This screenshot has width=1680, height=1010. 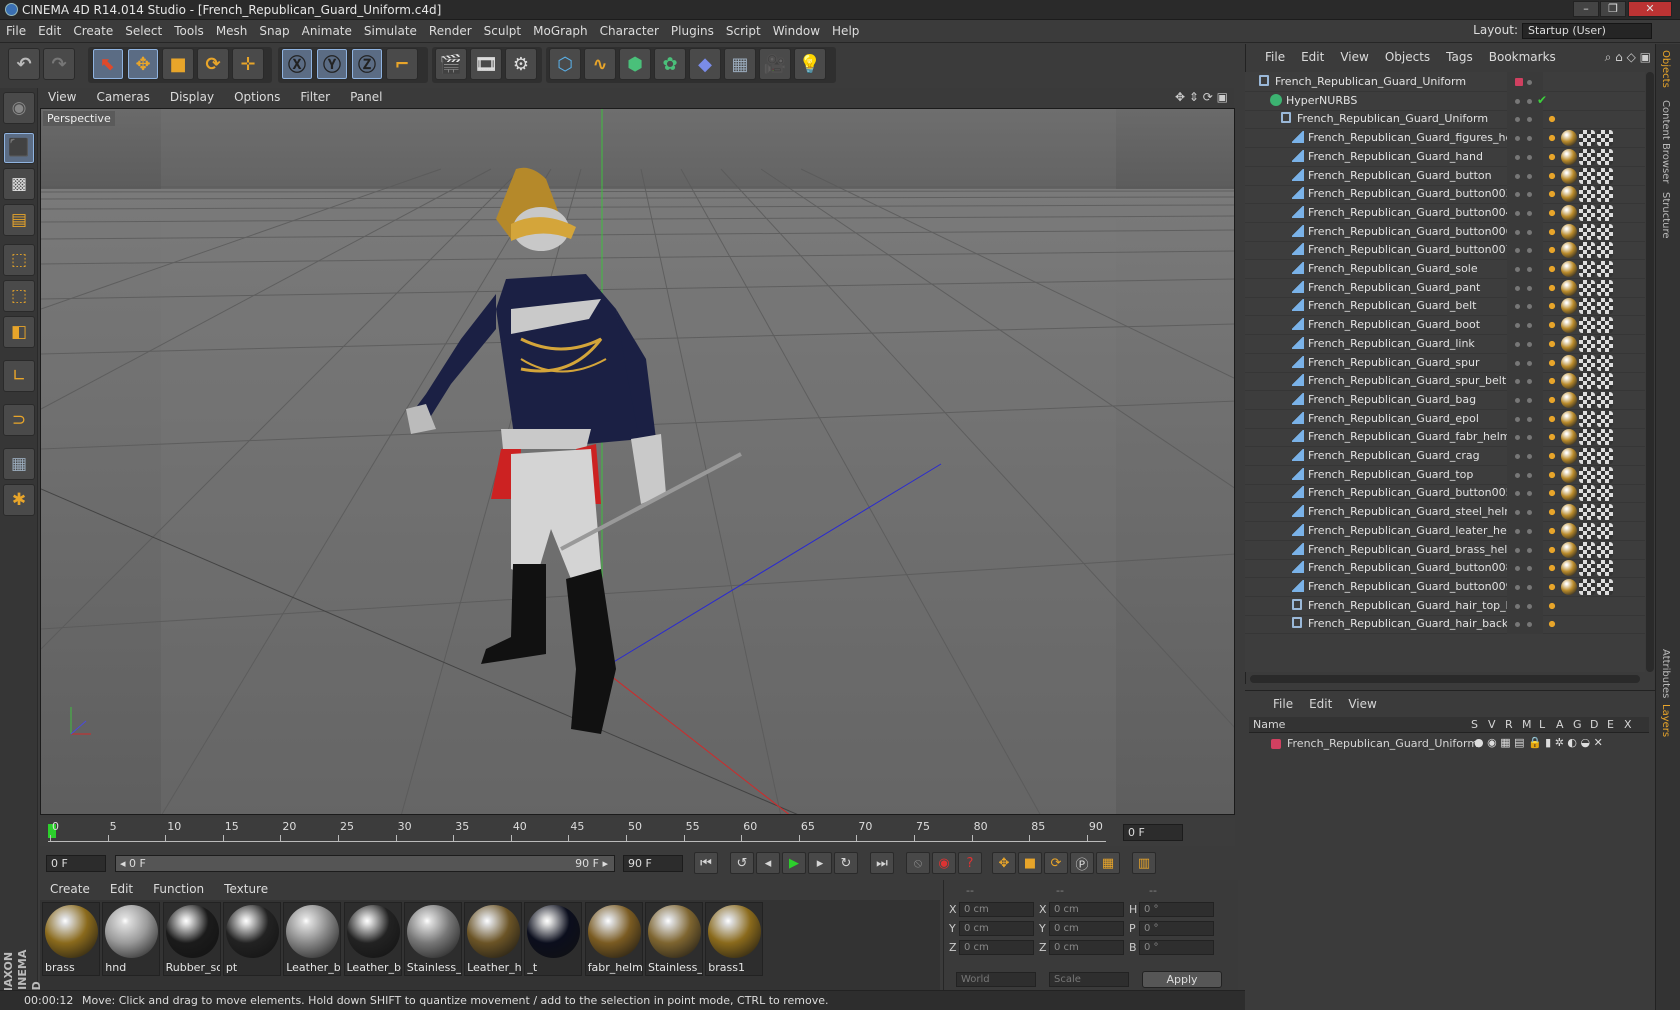 What do you see at coordinates (432, 939) in the screenshot?
I see `material-slot: Stainless_S` at bounding box center [432, 939].